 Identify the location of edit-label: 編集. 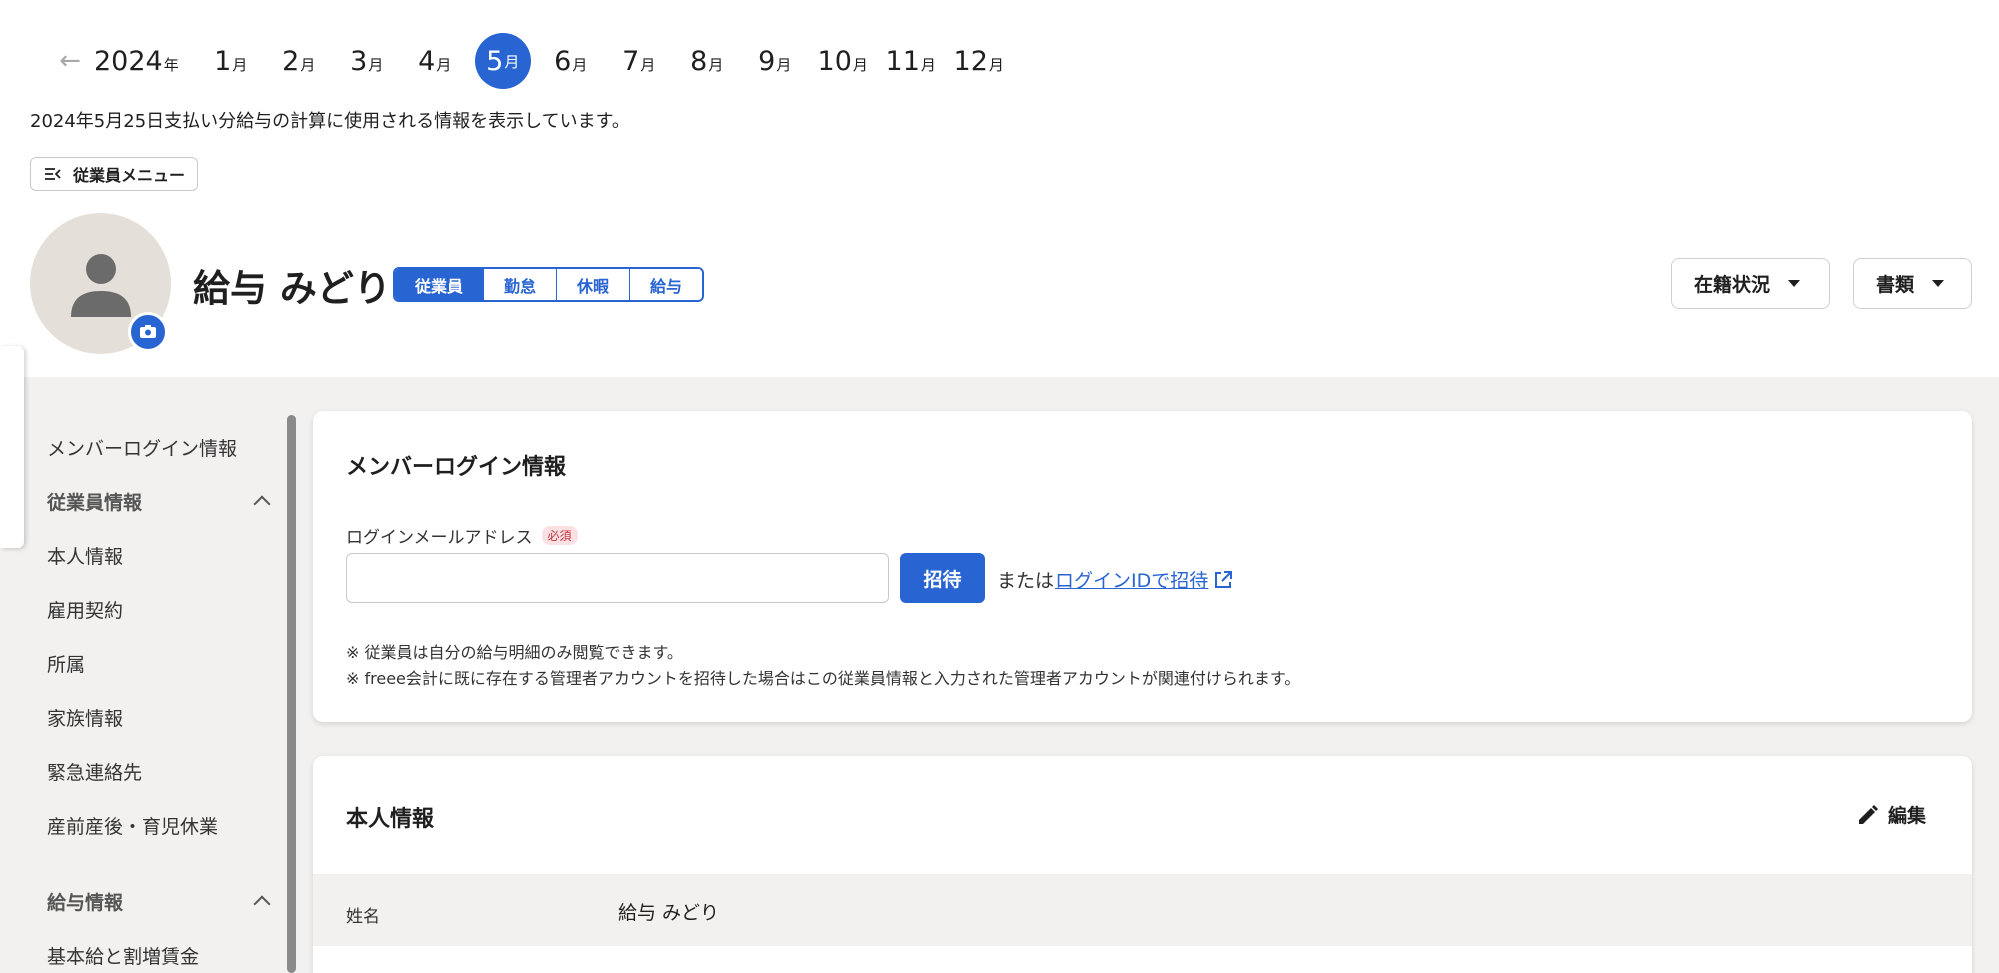
(1906, 816).